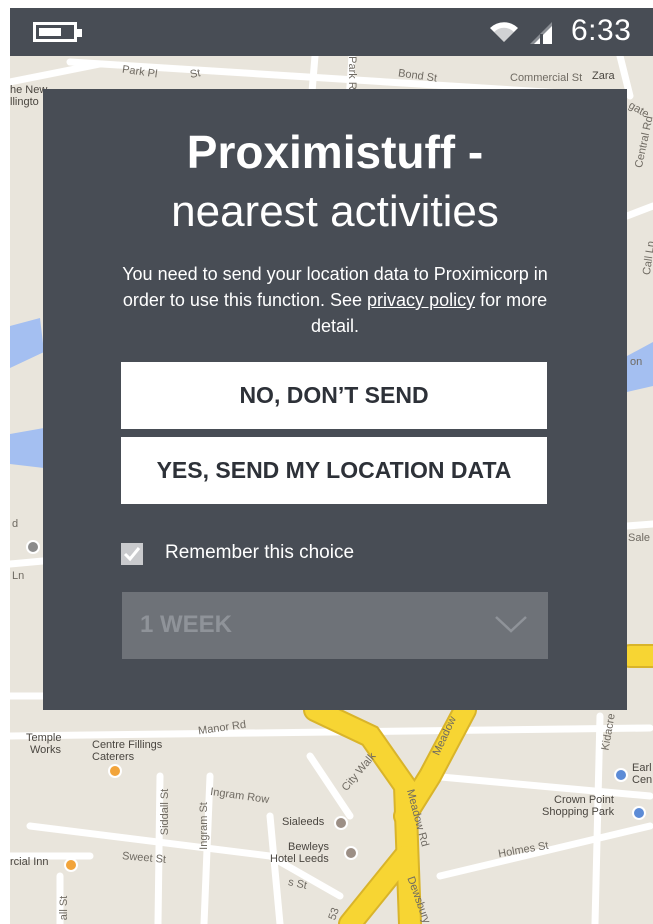 The image size is (653, 924). I want to click on privacy-policy-link: privacy policy, so click(421, 300).